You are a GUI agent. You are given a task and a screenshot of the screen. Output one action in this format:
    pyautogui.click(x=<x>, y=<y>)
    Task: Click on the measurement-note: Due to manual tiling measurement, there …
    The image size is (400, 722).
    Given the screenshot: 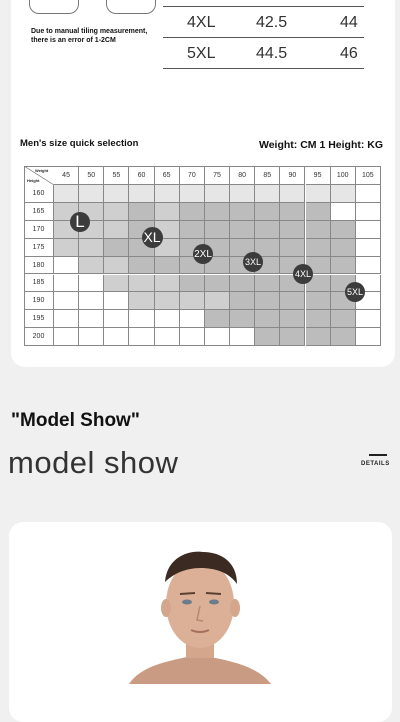 What is the action you would take?
    pyautogui.click(x=89, y=36)
    